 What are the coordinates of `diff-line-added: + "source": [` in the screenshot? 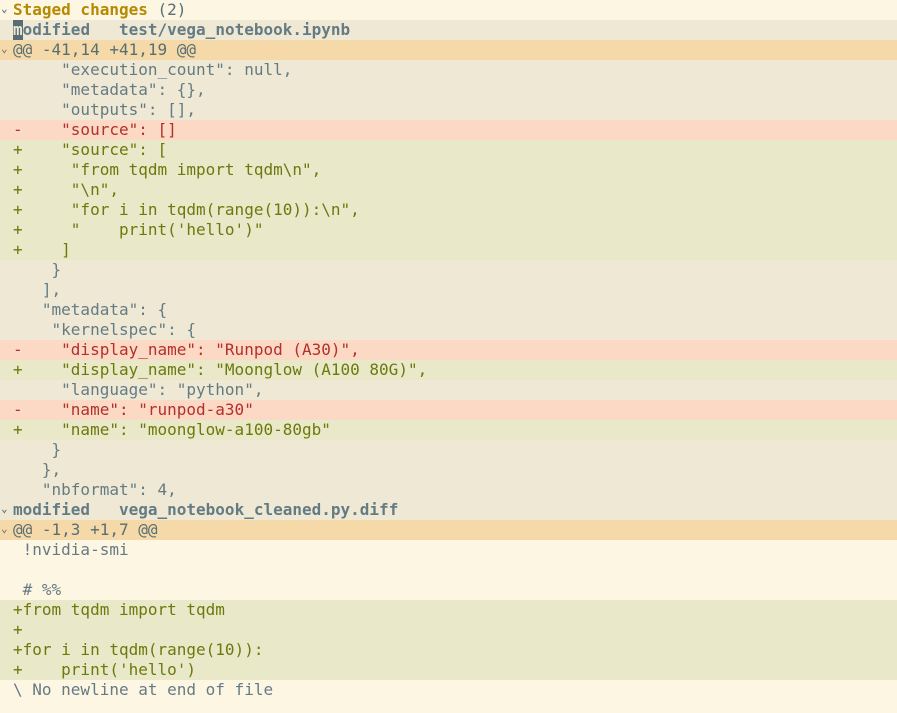 It's located at (448, 150).